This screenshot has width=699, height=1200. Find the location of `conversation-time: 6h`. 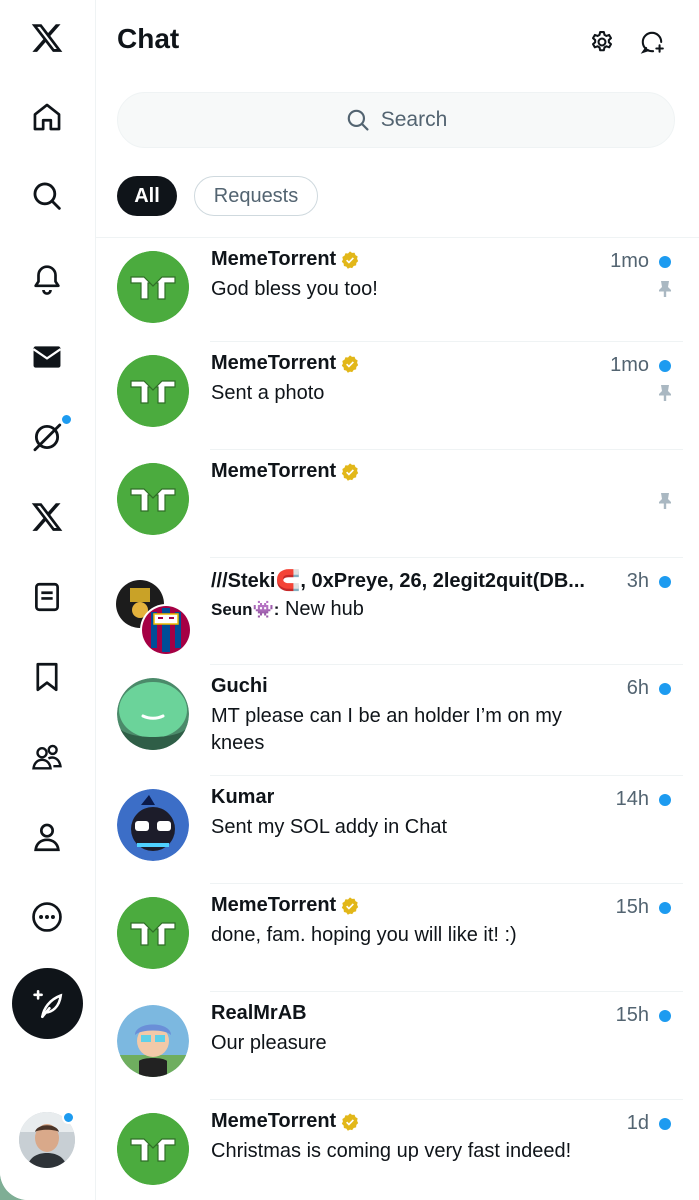

conversation-time: 6h is located at coordinates (637, 688).